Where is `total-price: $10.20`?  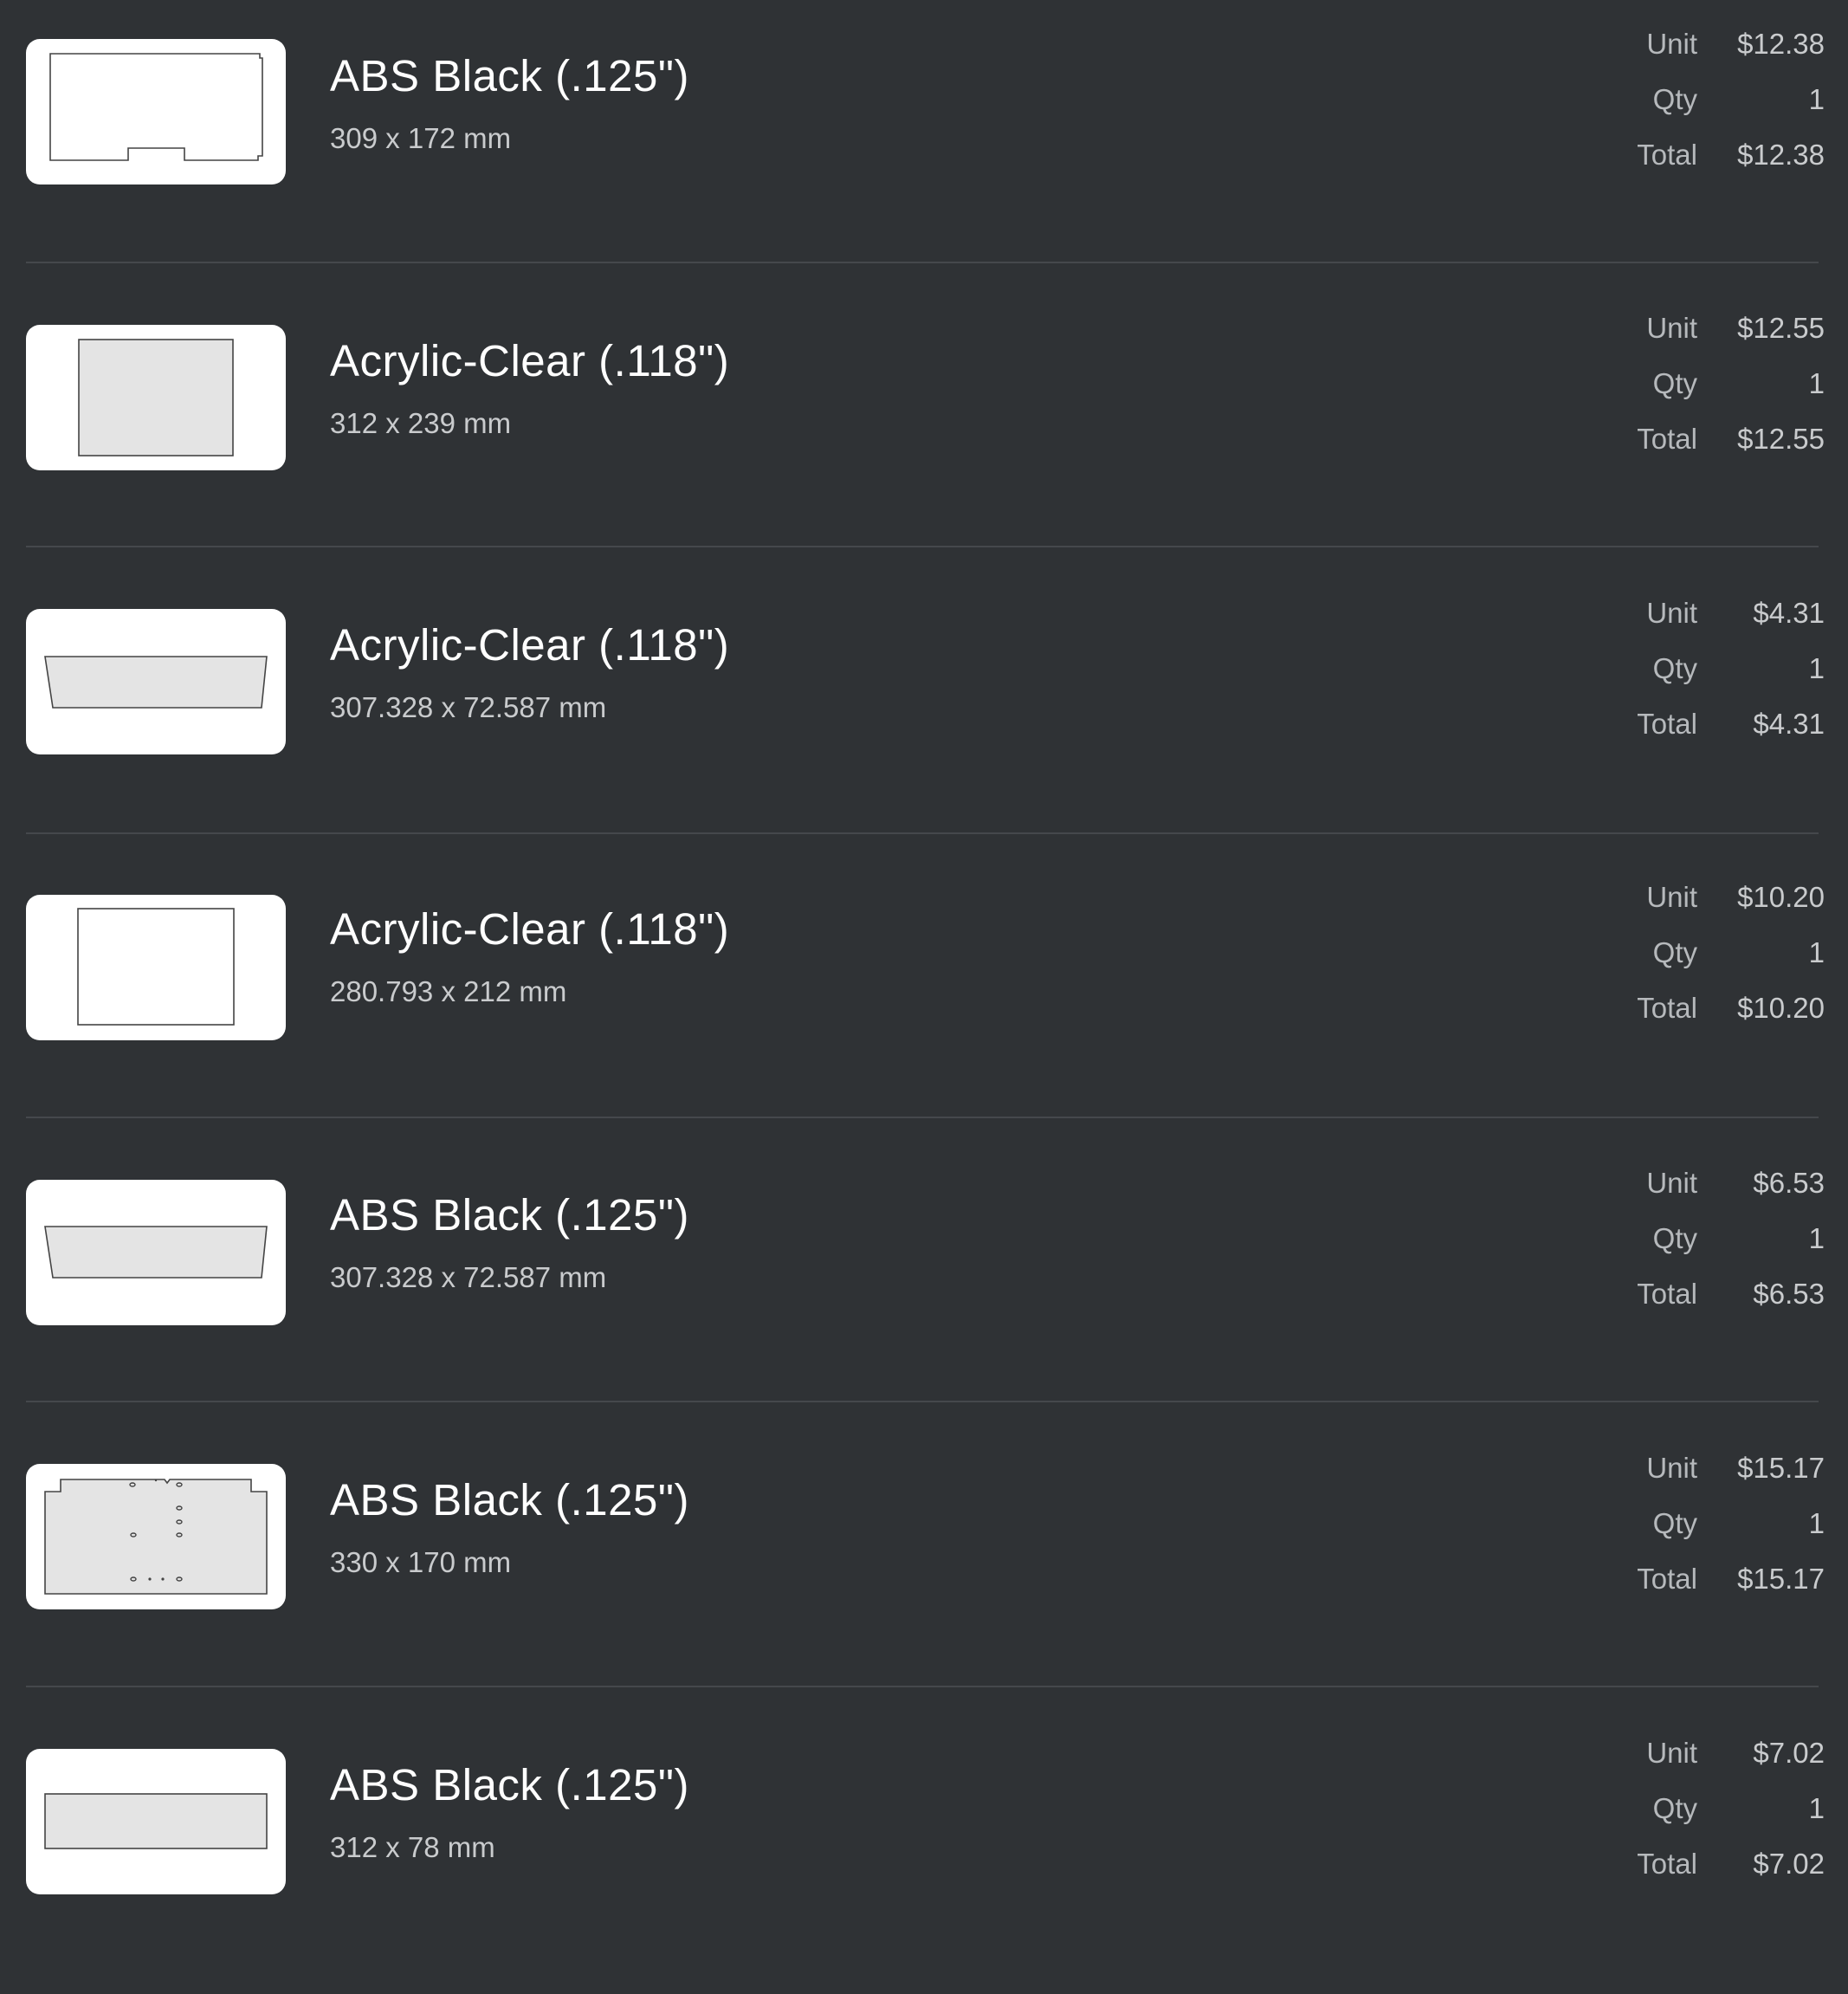 total-price: $10.20 is located at coordinates (1781, 1008).